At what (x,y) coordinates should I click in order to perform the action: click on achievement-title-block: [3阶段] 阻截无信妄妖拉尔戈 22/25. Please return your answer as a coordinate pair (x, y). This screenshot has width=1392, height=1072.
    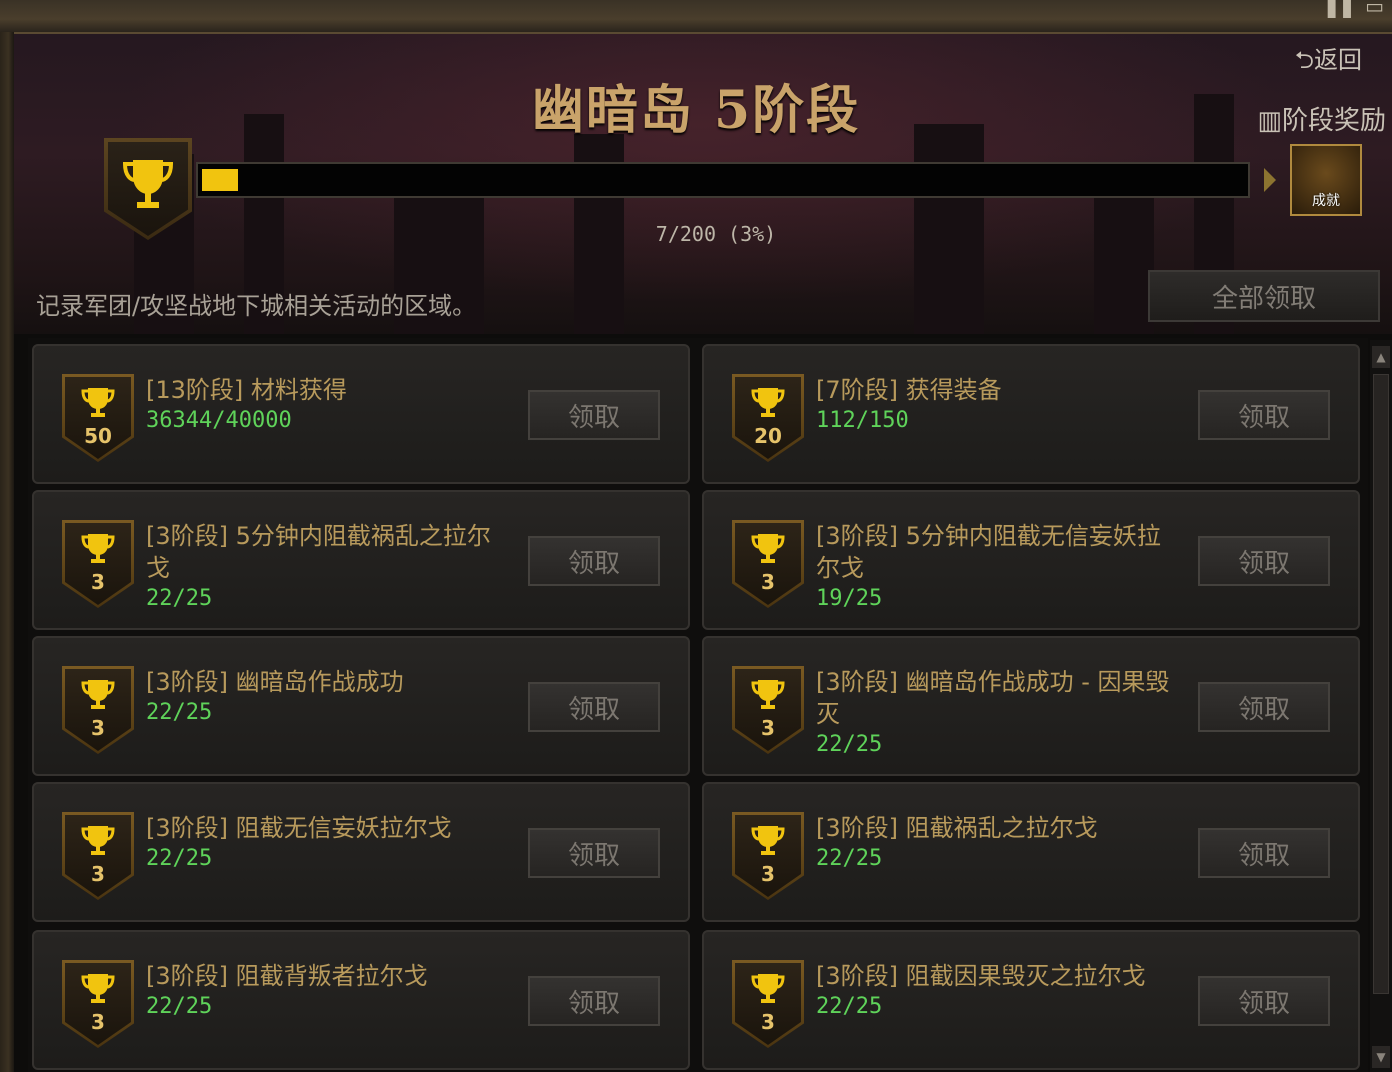
    Looking at the image, I should click on (326, 843).